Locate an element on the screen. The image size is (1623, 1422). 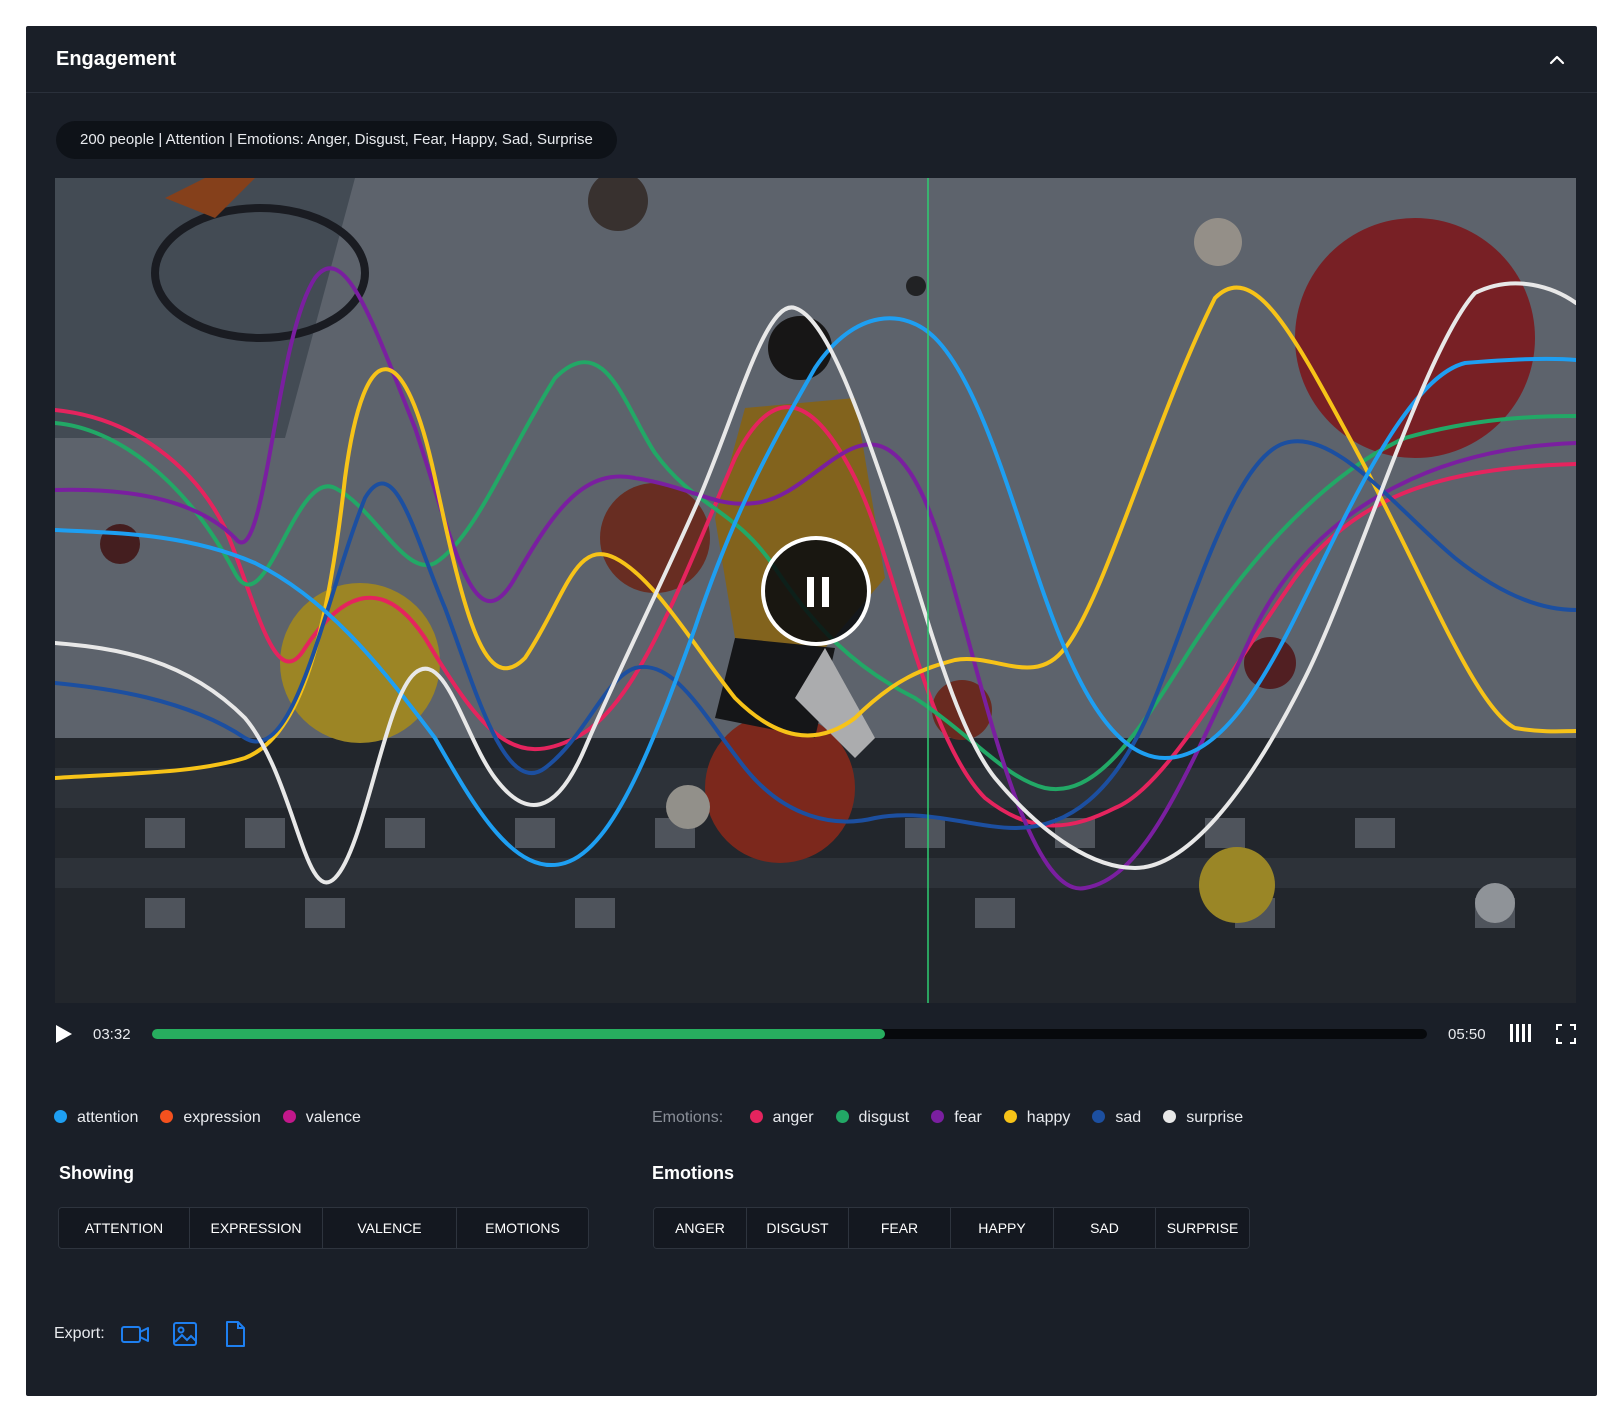
video-icon is located at coordinates (135, 1334).